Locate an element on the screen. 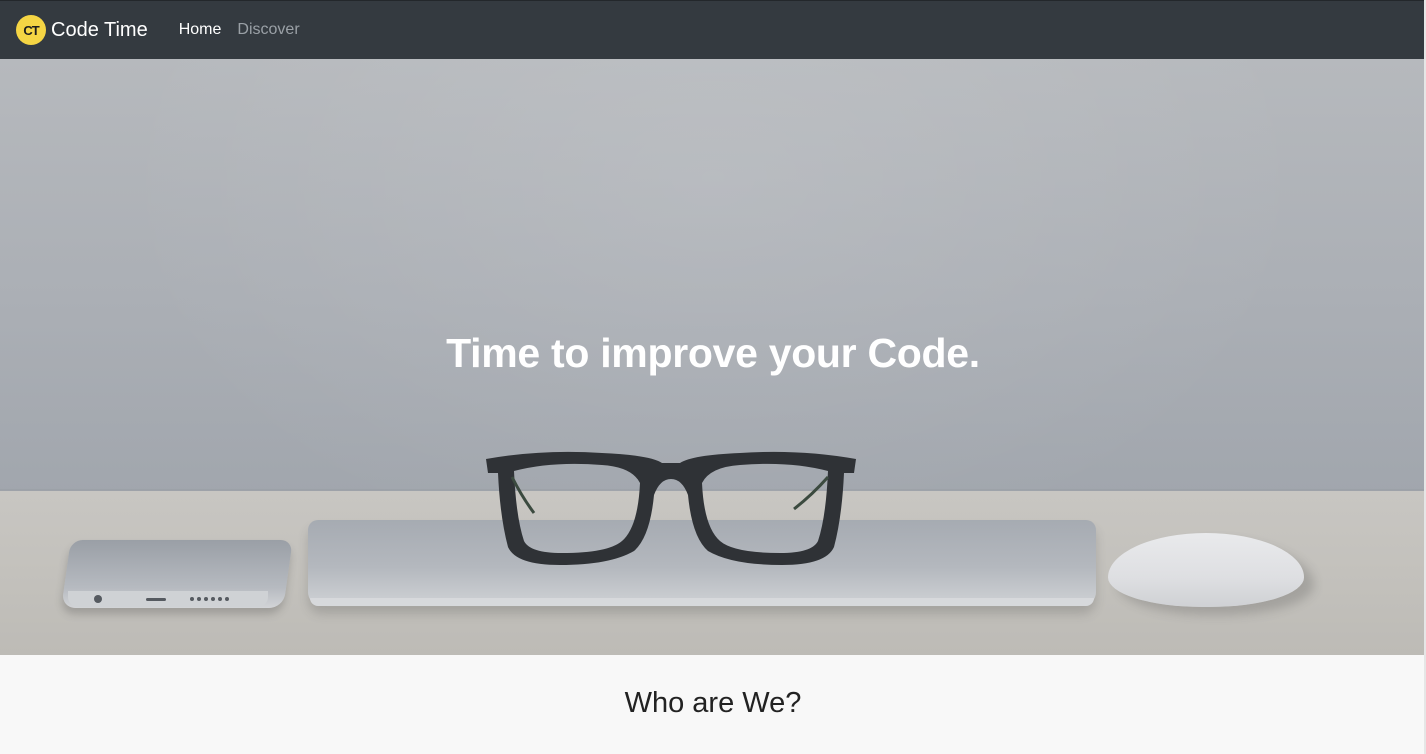 This screenshot has height=754, width=1426. brand-name: Code Time is located at coordinates (99, 29).